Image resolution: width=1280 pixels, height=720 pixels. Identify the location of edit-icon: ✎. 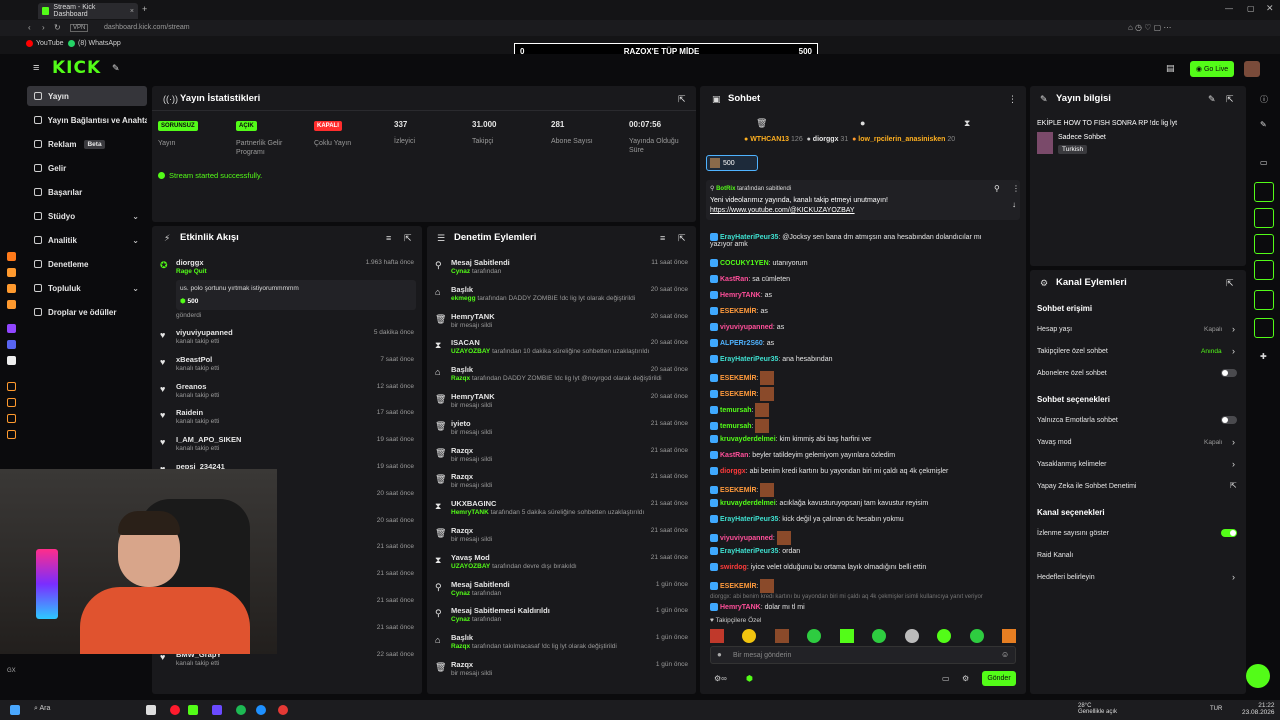
(1212, 99).